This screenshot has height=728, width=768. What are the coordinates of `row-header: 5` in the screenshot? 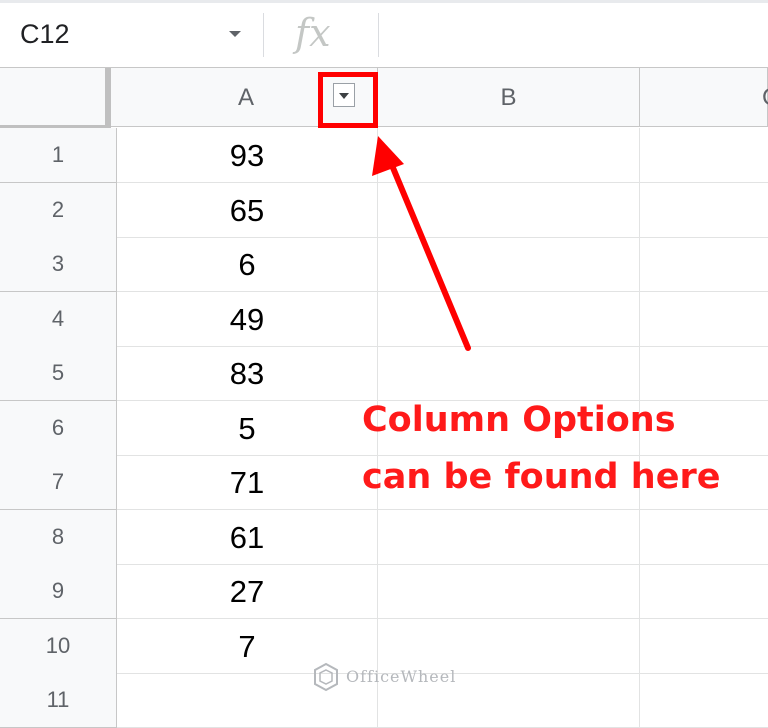 It's located at (58, 373).